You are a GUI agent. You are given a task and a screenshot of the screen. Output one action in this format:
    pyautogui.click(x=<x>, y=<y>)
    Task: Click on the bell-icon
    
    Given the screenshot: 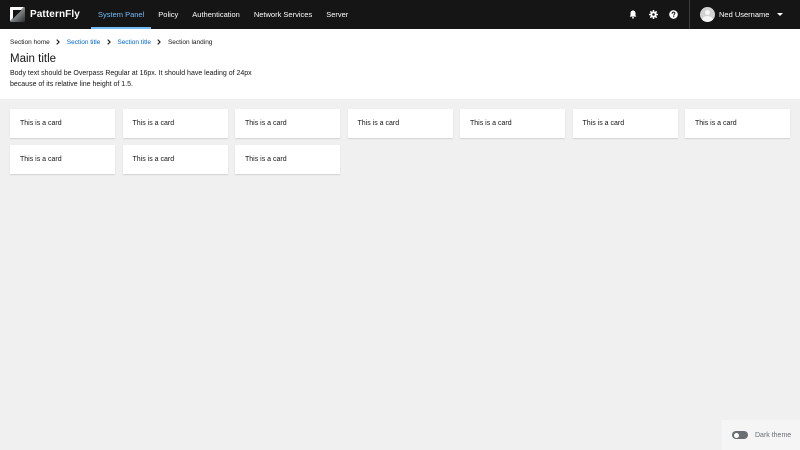 What is the action you would take?
    pyautogui.click(x=633, y=14)
    